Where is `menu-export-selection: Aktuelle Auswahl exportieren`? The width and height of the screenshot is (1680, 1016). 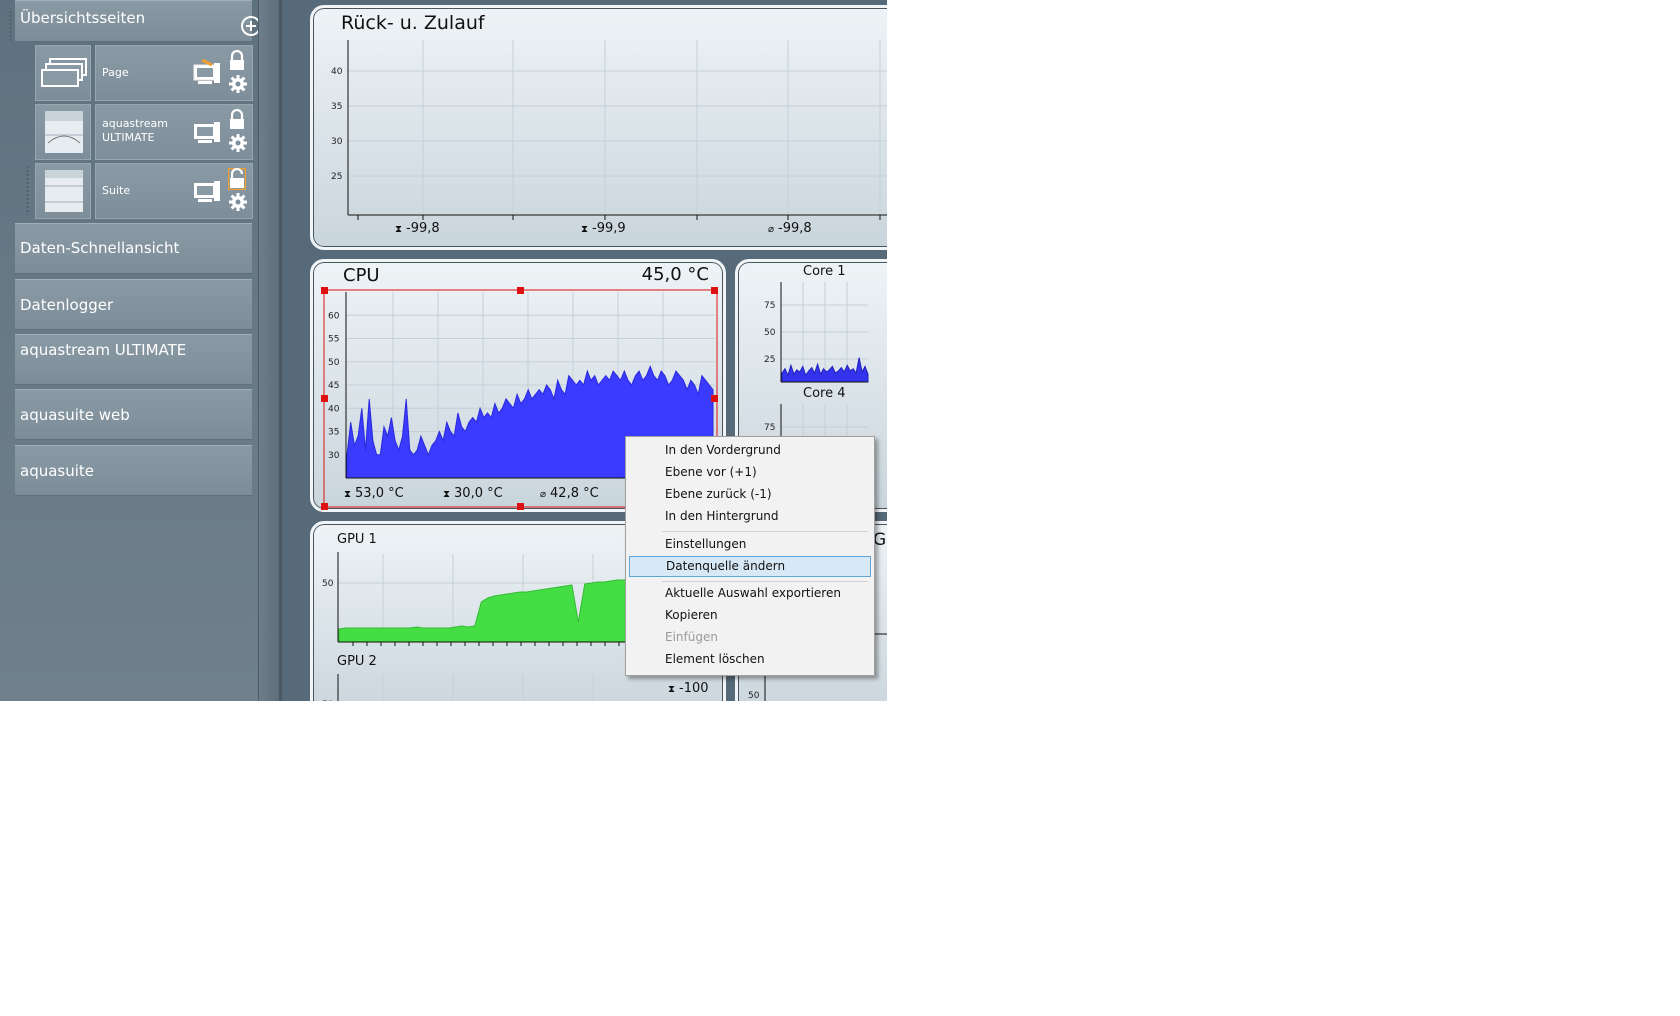
menu-export-selection: Aktuelle Auswahl exportieren is located at coordinates (750, 593).